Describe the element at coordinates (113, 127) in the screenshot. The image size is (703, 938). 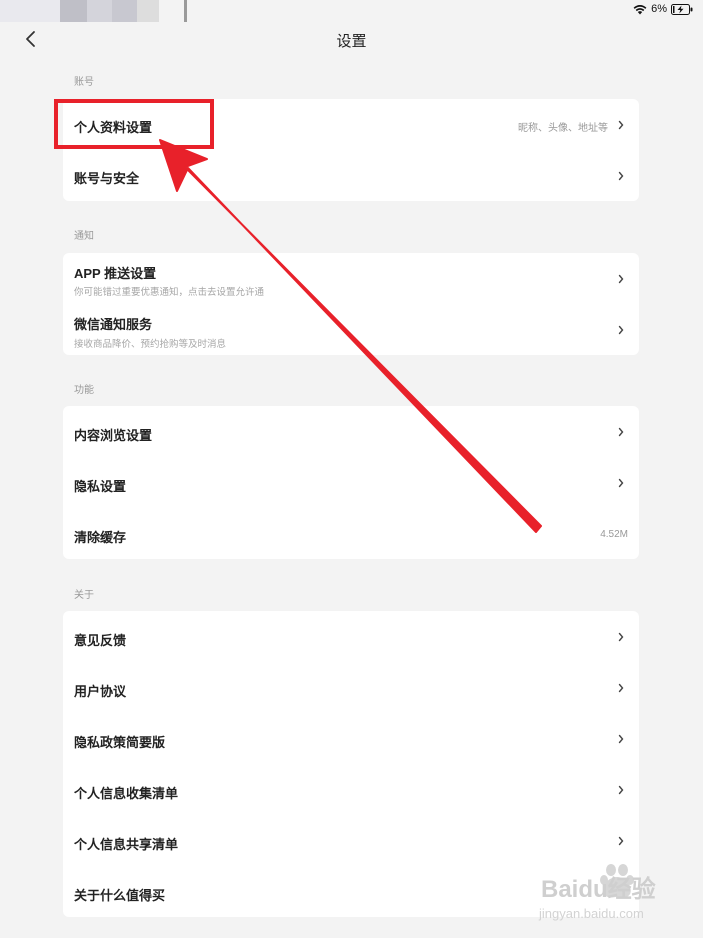
I see `row-title: 个人资料设置` at that location.